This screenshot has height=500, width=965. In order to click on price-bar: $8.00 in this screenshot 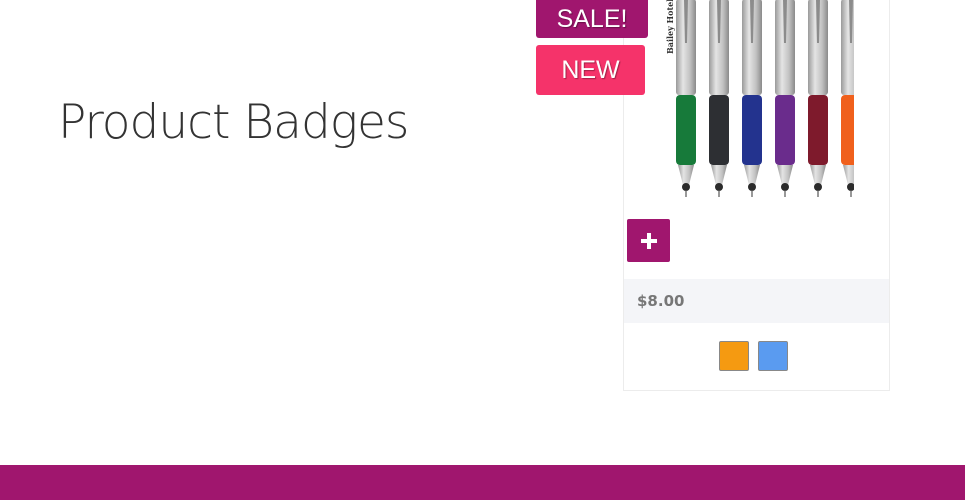, I will do `click(756, 301)`.